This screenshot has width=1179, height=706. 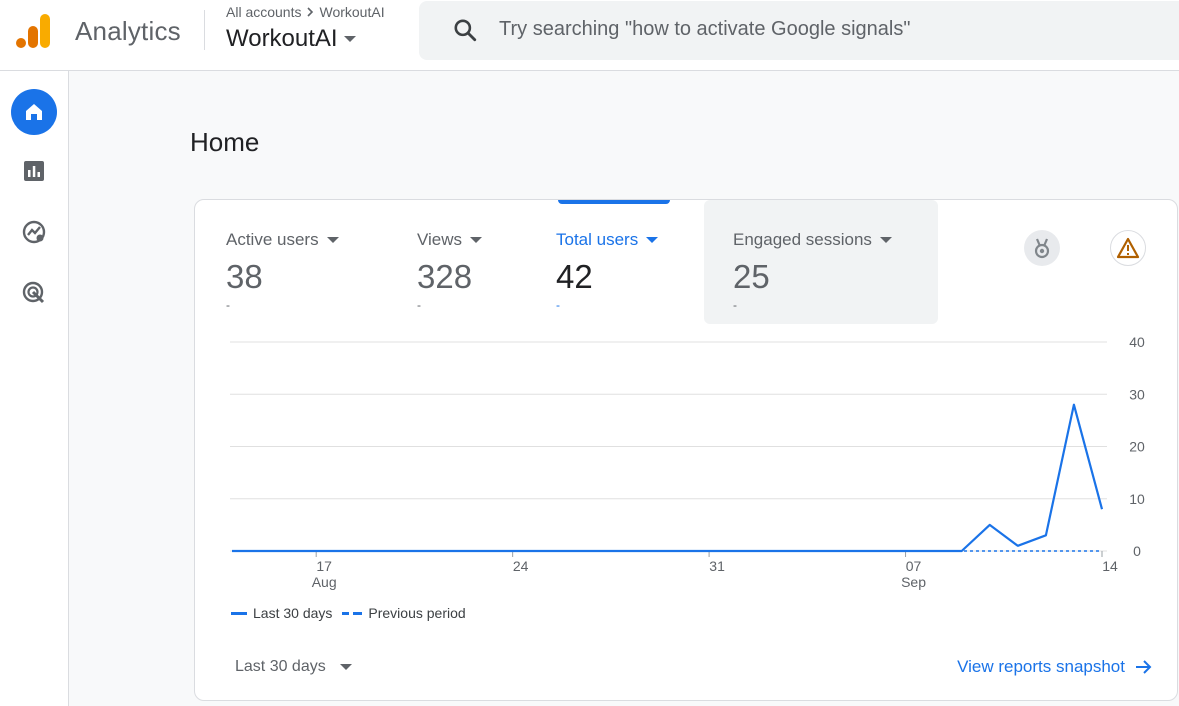 I want to click on x-tick-label: 14, so click(x=1110, y=566).